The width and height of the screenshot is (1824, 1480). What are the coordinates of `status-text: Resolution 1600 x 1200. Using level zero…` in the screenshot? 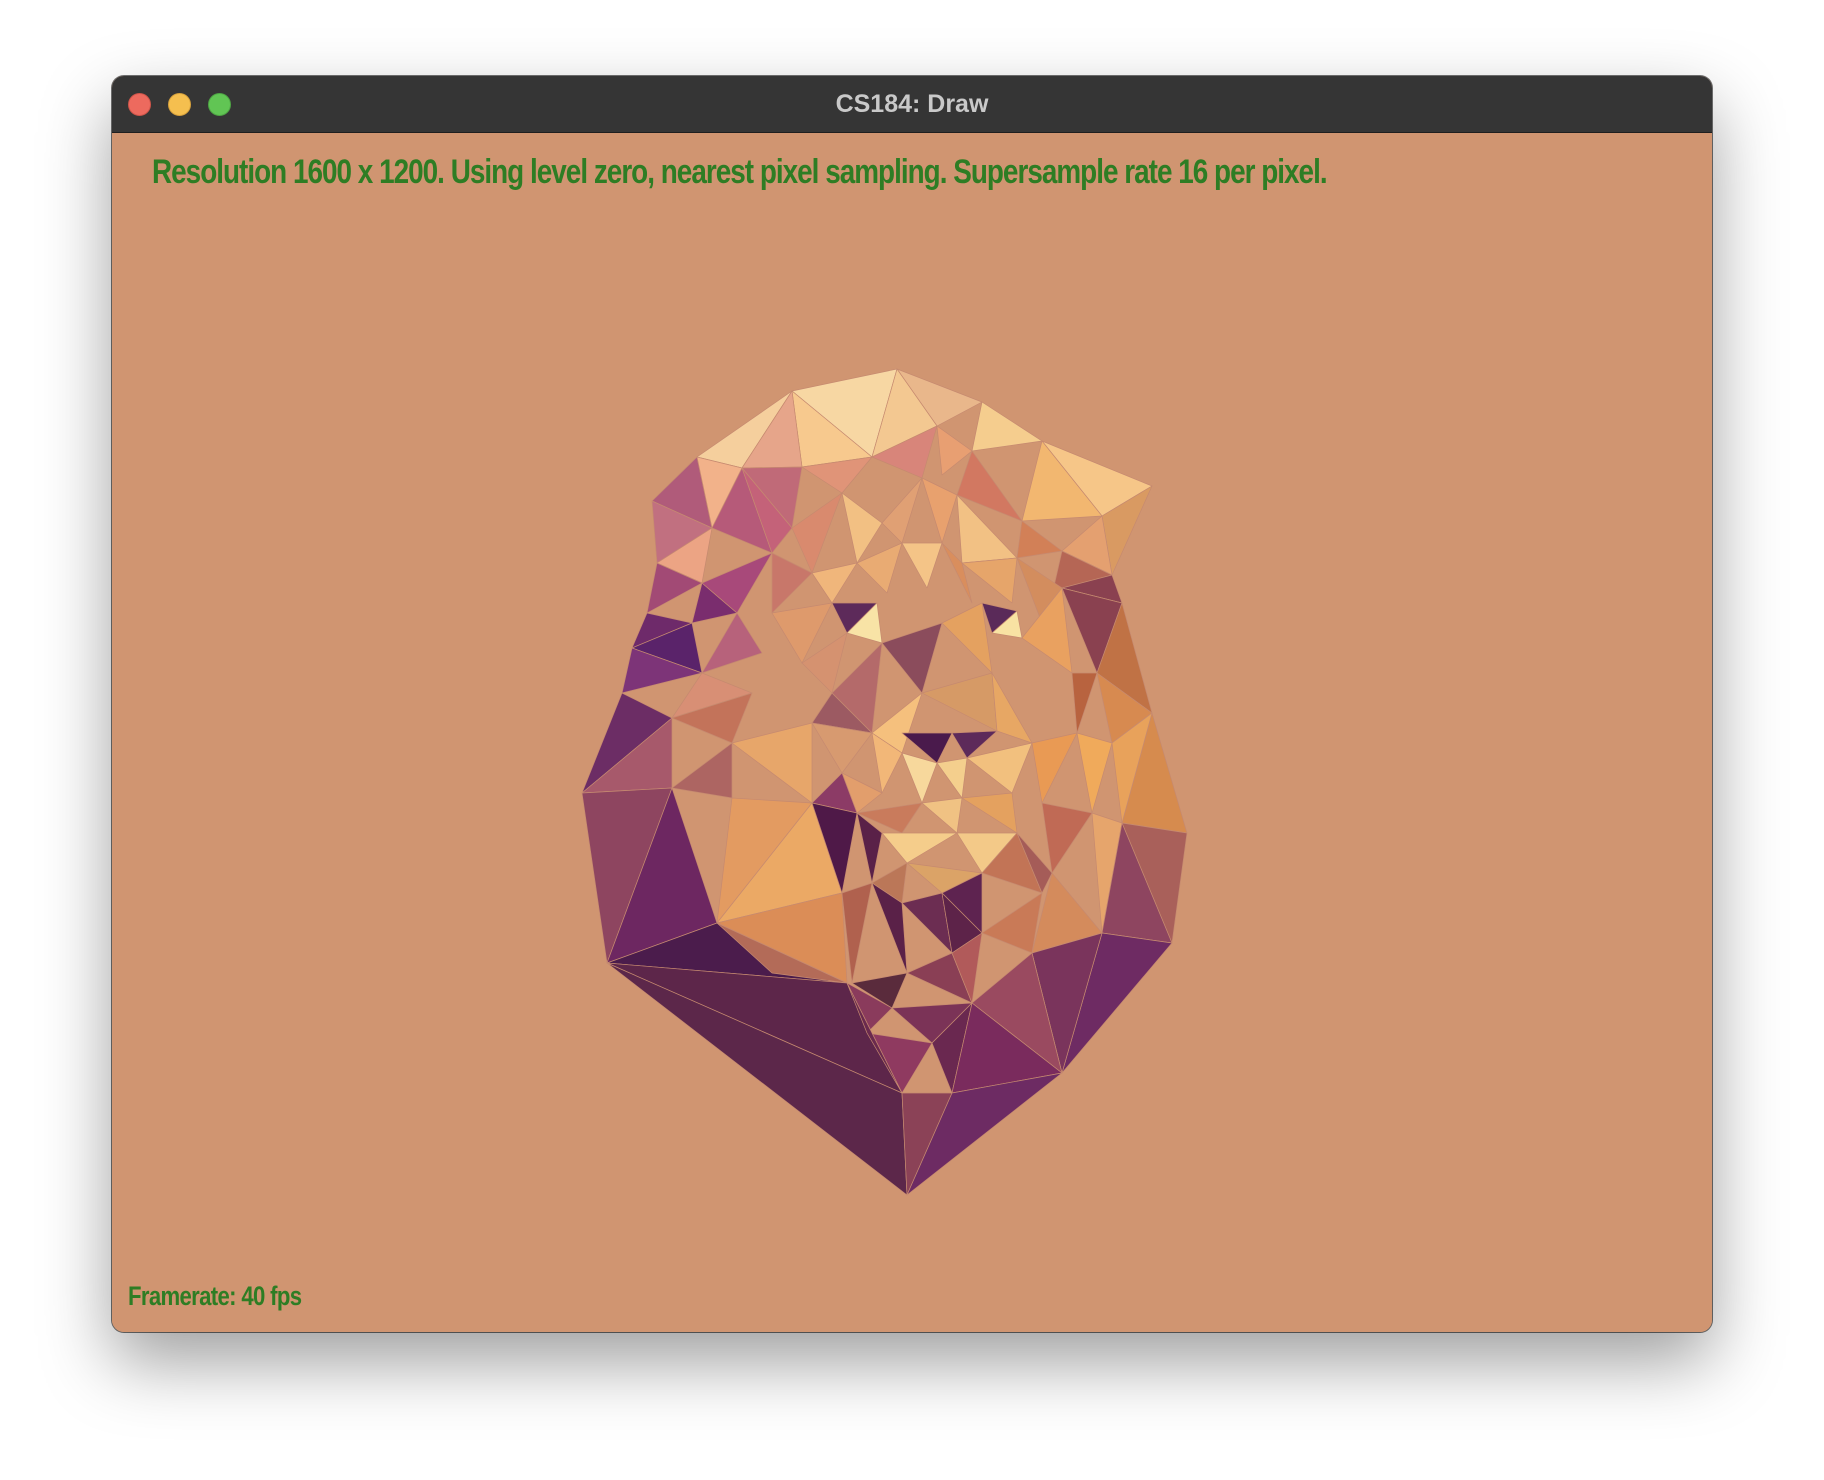 It's located at (740, 172).